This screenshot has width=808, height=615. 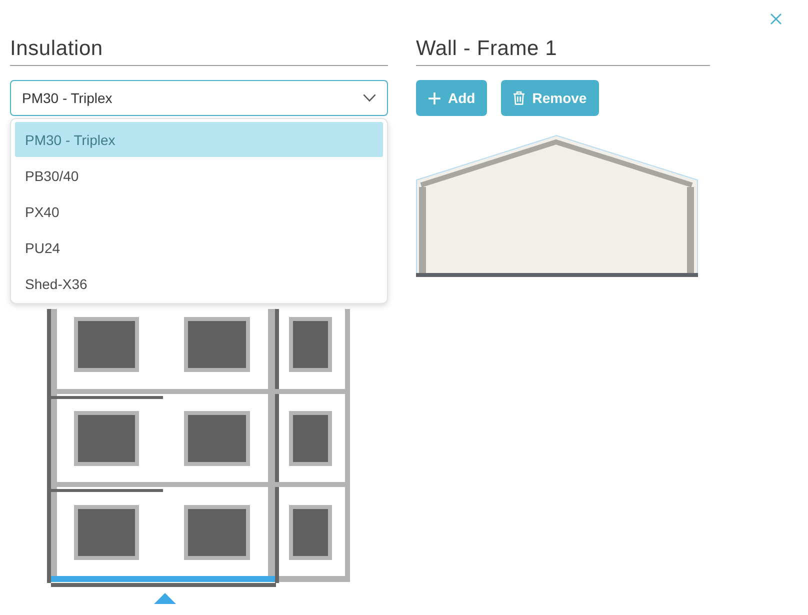 I want to click on section-title: Wall - Frame 1, so click(x=563, y=51).